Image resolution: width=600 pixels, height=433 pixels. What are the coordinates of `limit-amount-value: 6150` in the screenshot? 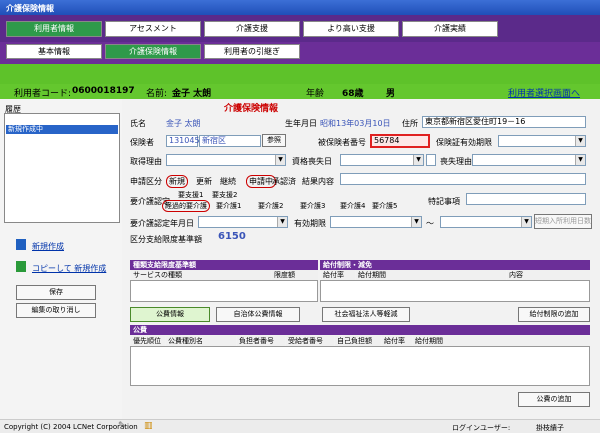 It's located at (232, 236).